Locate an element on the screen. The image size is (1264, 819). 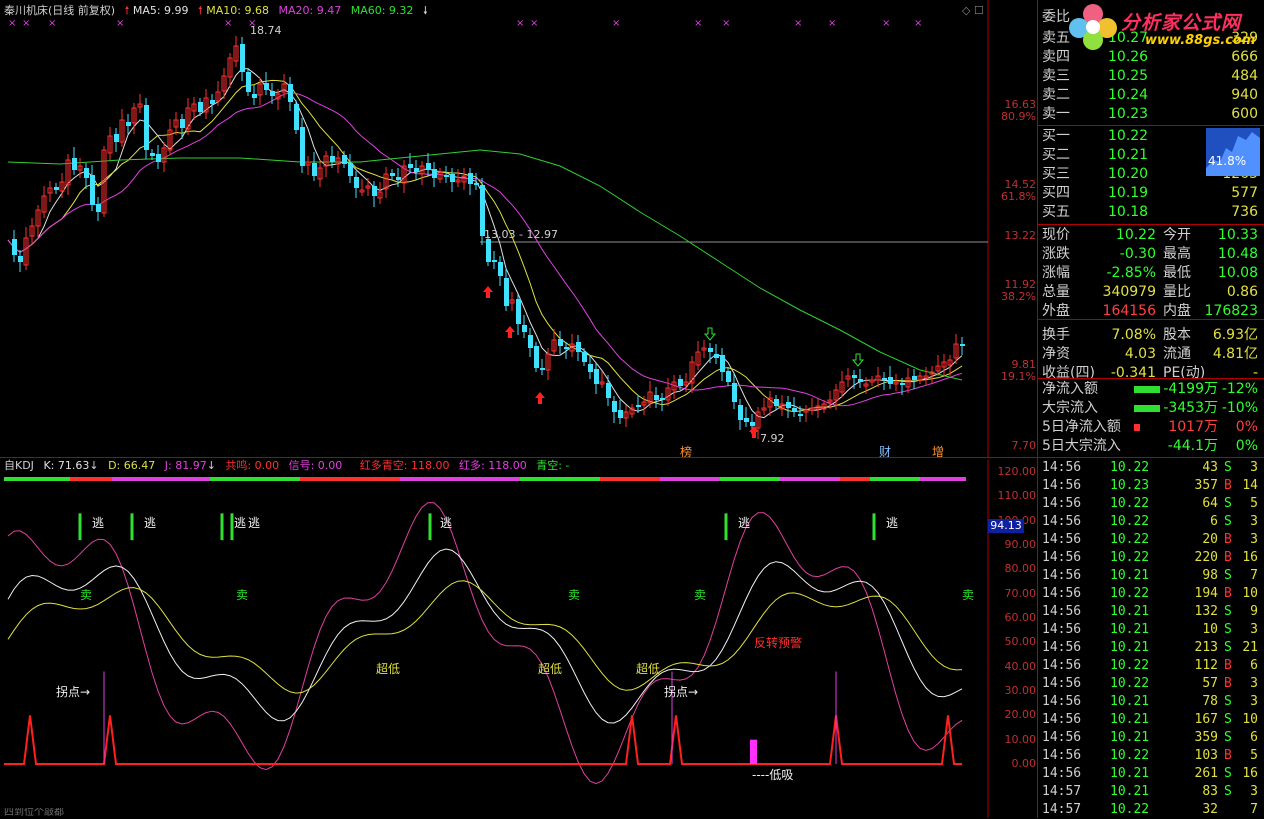
quote-stat-row: 换手 7.08% 股本 6.93亿 is located at coordinates (1151, 335).